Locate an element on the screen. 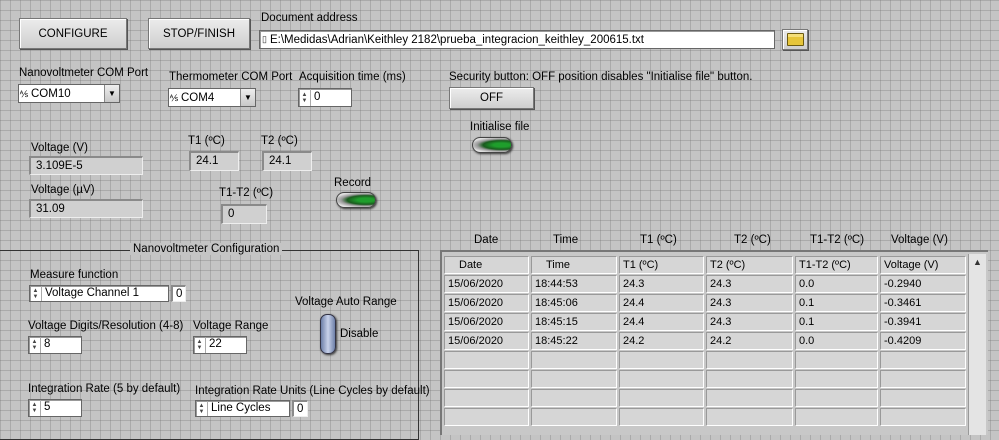 This screenshot has height=440, width=999. integration-rate-value: 5 is located at coordinates (47, 407).